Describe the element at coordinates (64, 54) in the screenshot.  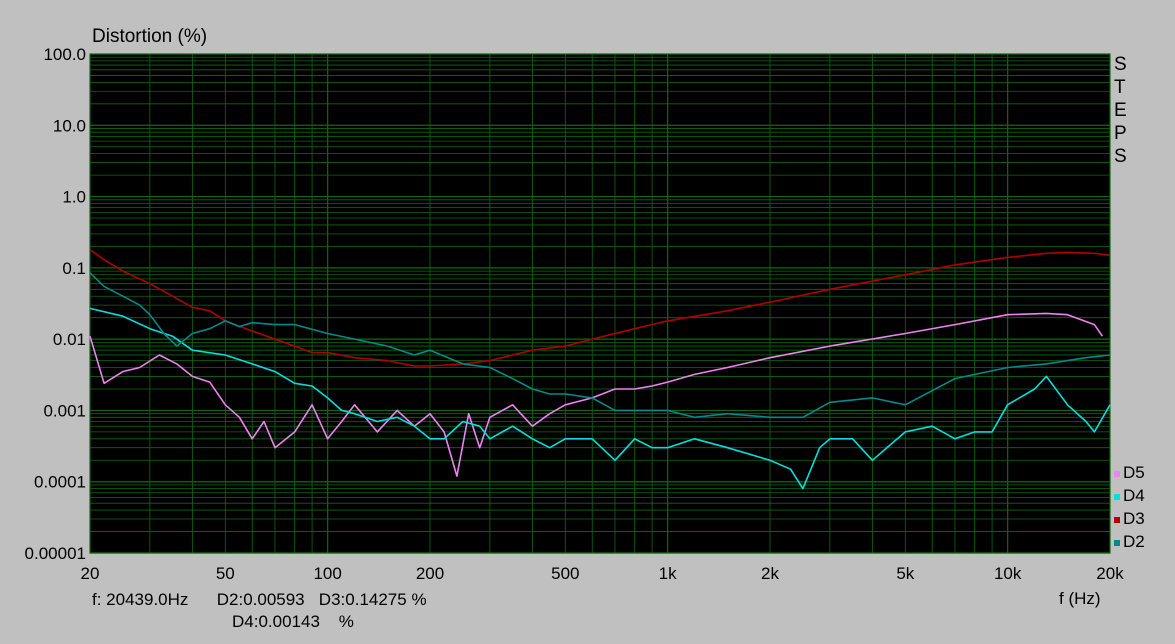
I see `y-tick-label: 100.0` at that location.